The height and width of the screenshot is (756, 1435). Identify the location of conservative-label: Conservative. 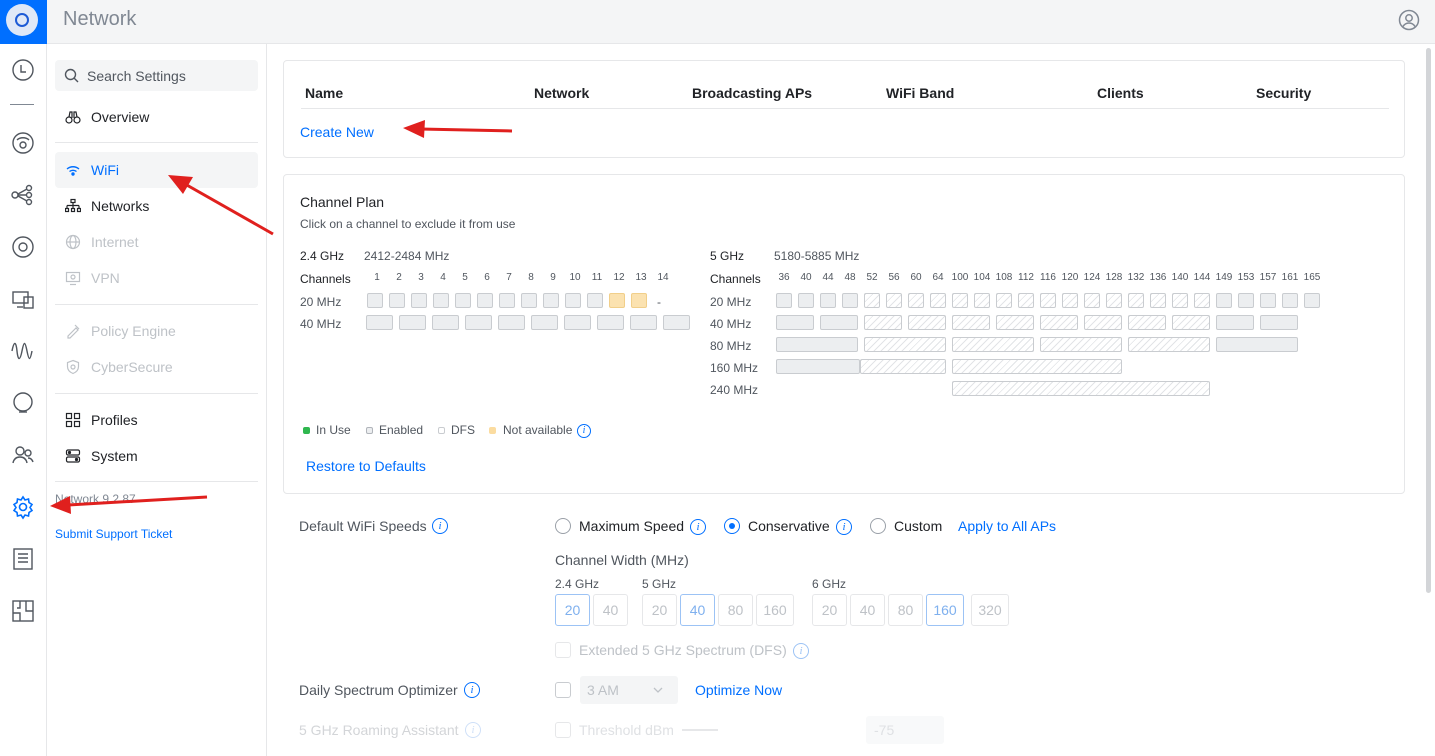
(789, 526).